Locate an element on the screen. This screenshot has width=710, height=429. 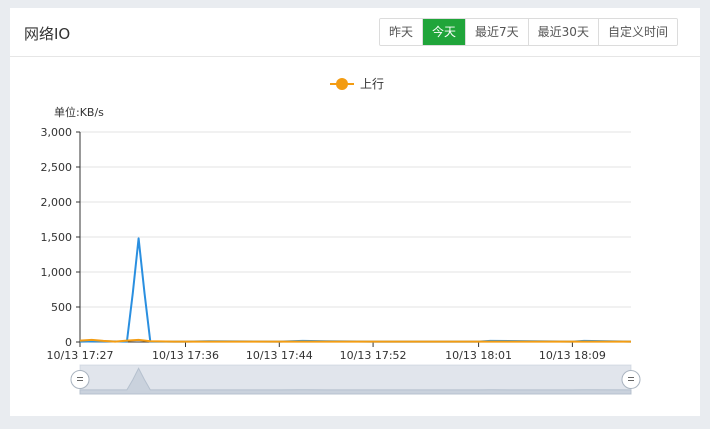
zoom-handle-right is located at coordinates (631, 379).